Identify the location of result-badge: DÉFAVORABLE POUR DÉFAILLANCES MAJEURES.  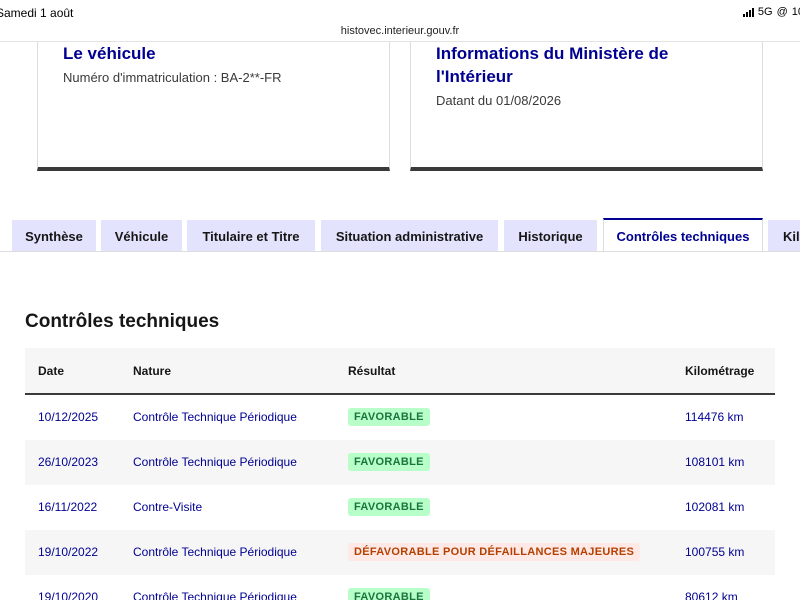
(494, 552).